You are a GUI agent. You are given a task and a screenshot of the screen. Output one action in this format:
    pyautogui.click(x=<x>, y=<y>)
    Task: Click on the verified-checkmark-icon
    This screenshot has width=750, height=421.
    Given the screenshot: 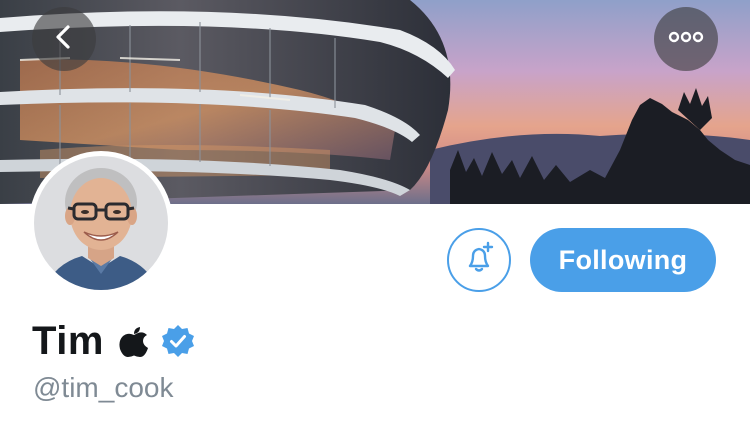 What is the action you would take?
    pyautogui.click(x=178, y=341)
    